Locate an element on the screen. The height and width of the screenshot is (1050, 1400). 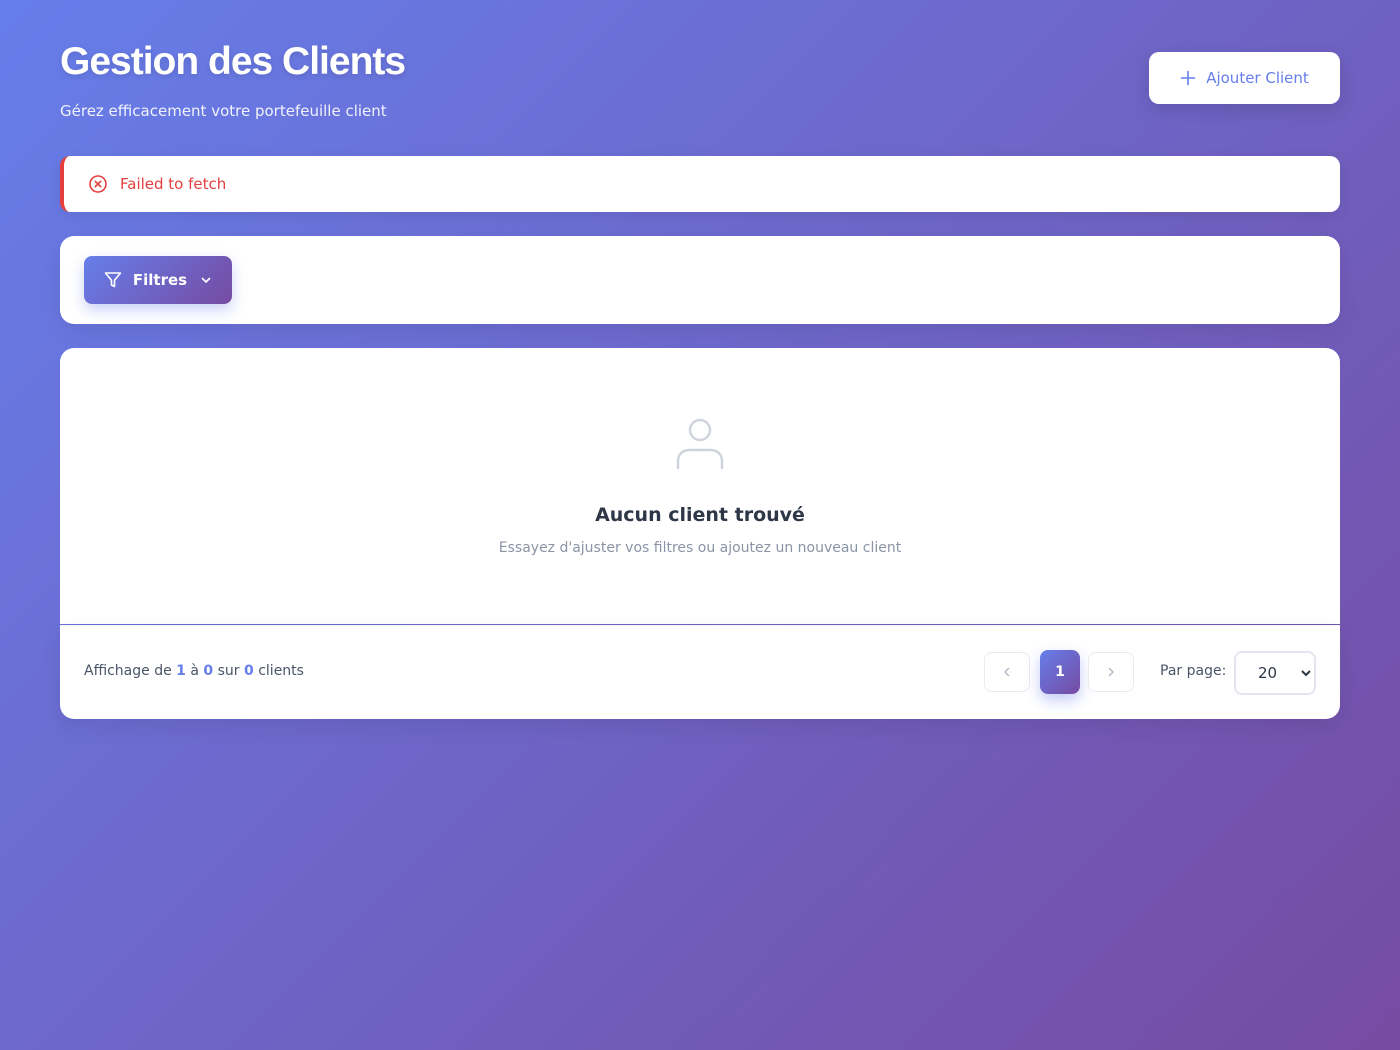
page-title: Gestion des Clients is located at coordinates (233, 61).